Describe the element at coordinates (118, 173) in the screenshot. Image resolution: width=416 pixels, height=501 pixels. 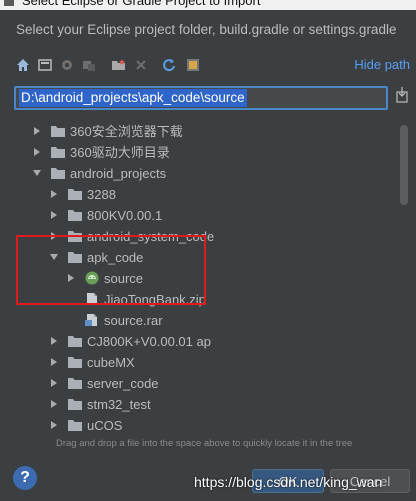
I see `tree-item-label: android_projects` at that location.